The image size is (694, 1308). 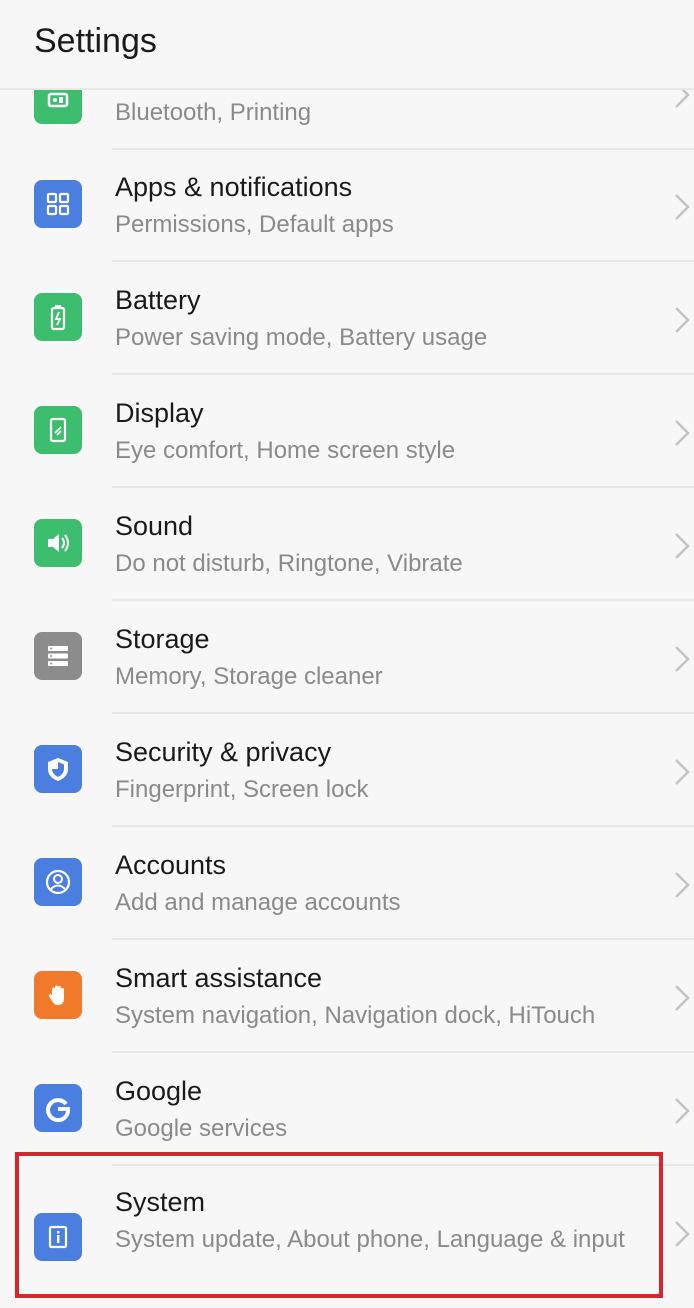 I want to click on settings-item-title: Accounts, so click(x=171, y=865).